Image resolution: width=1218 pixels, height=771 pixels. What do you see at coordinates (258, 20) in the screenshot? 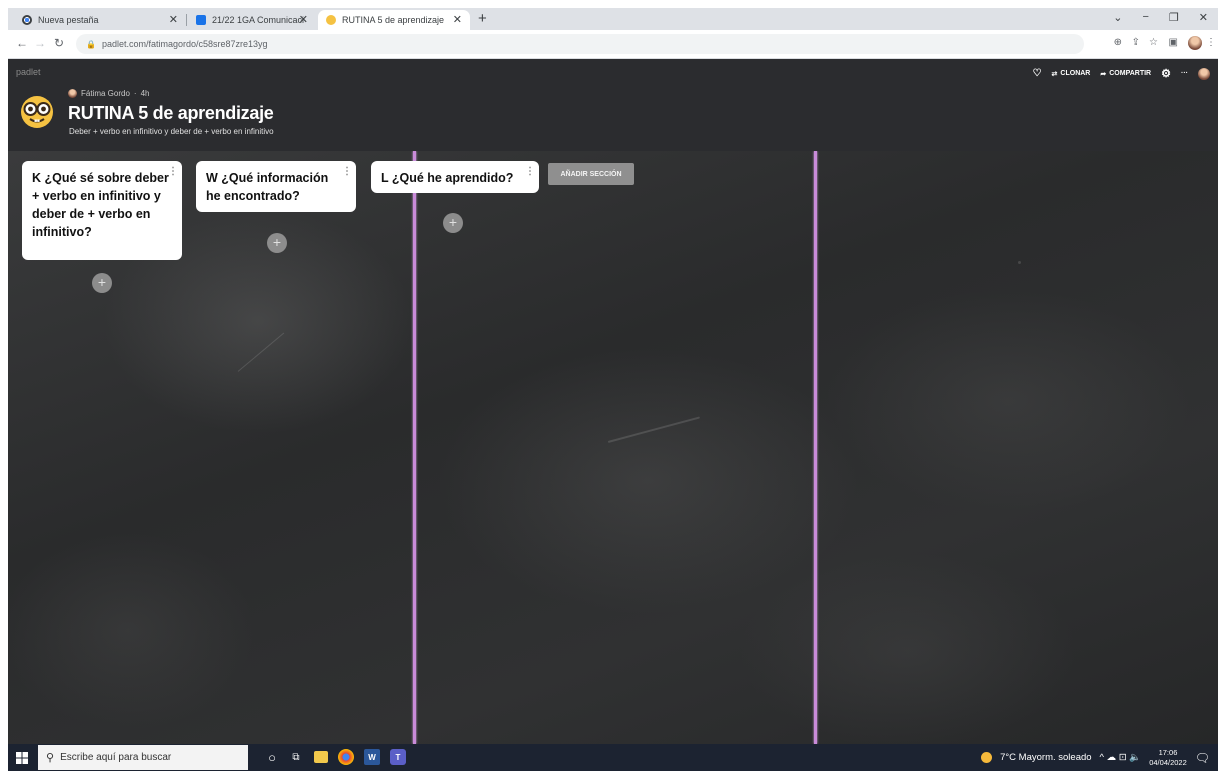
I see `tab-label: 21/22 1GA Comunicación 1º GA` at bounding box center [258, 20].